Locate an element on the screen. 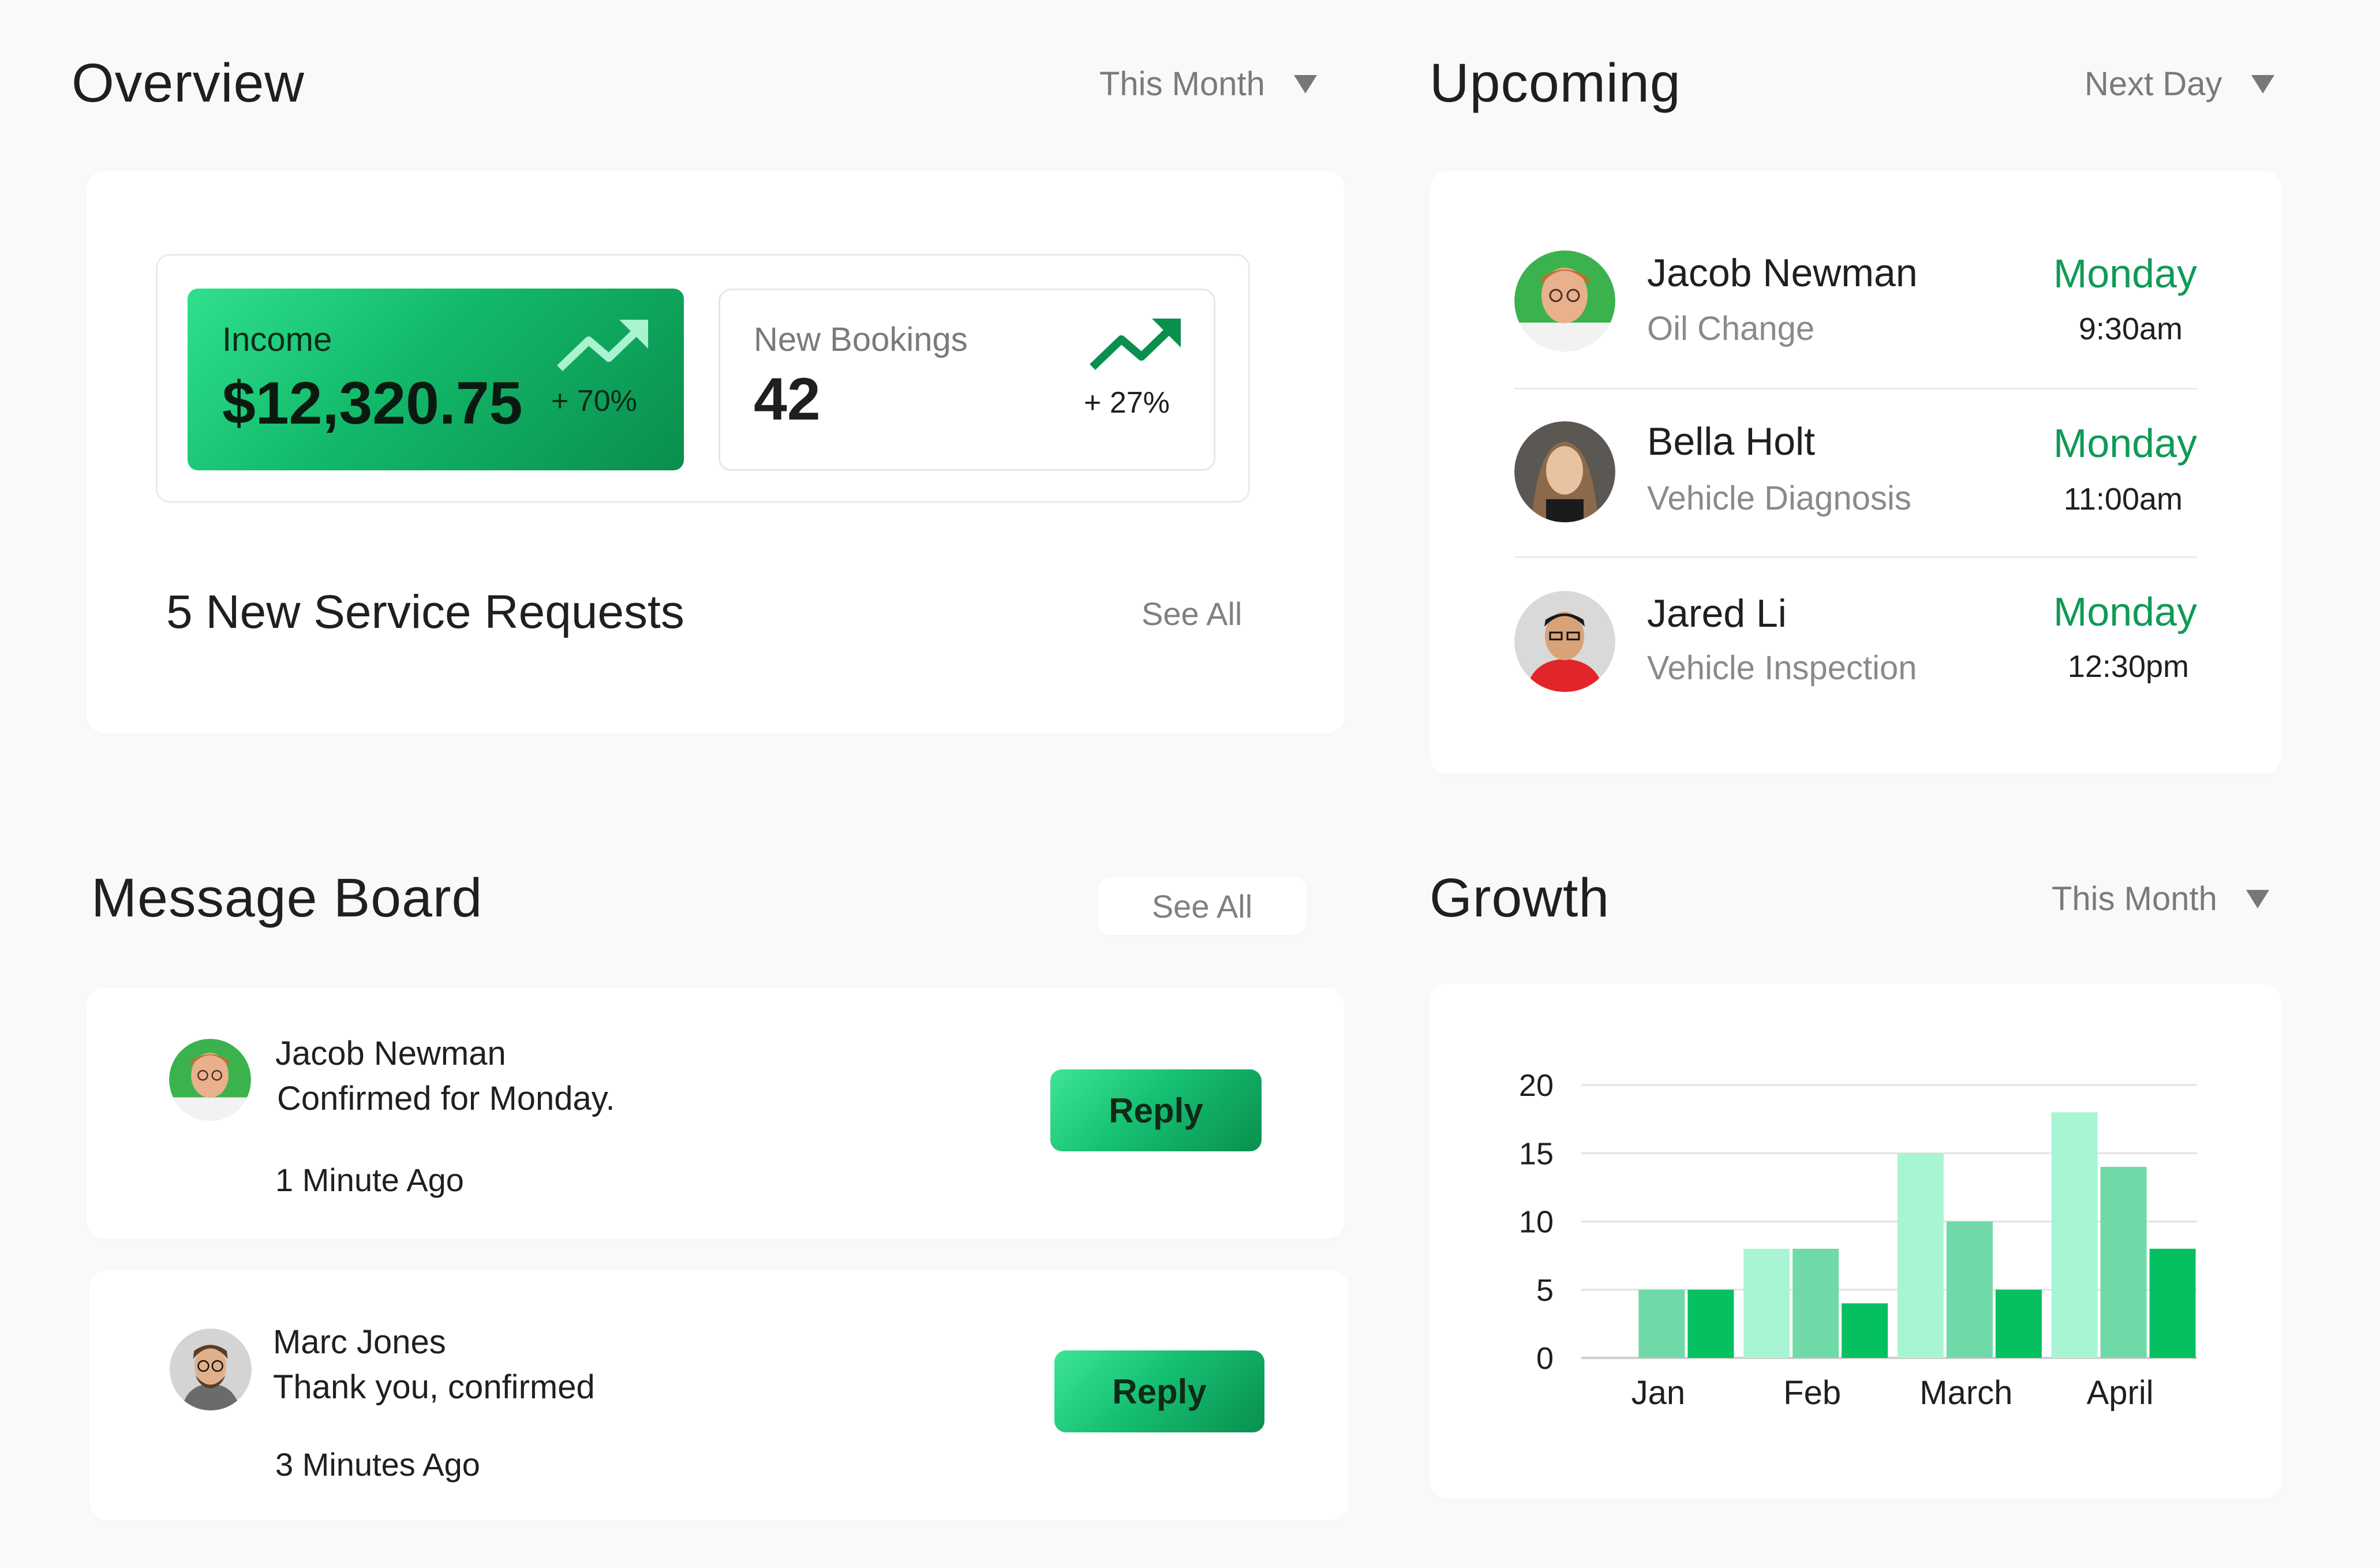 Image resolution: width=2380 pixels, height=1568 pixels. message-sender: Marc Jones is located at coordinates (359, 1342).